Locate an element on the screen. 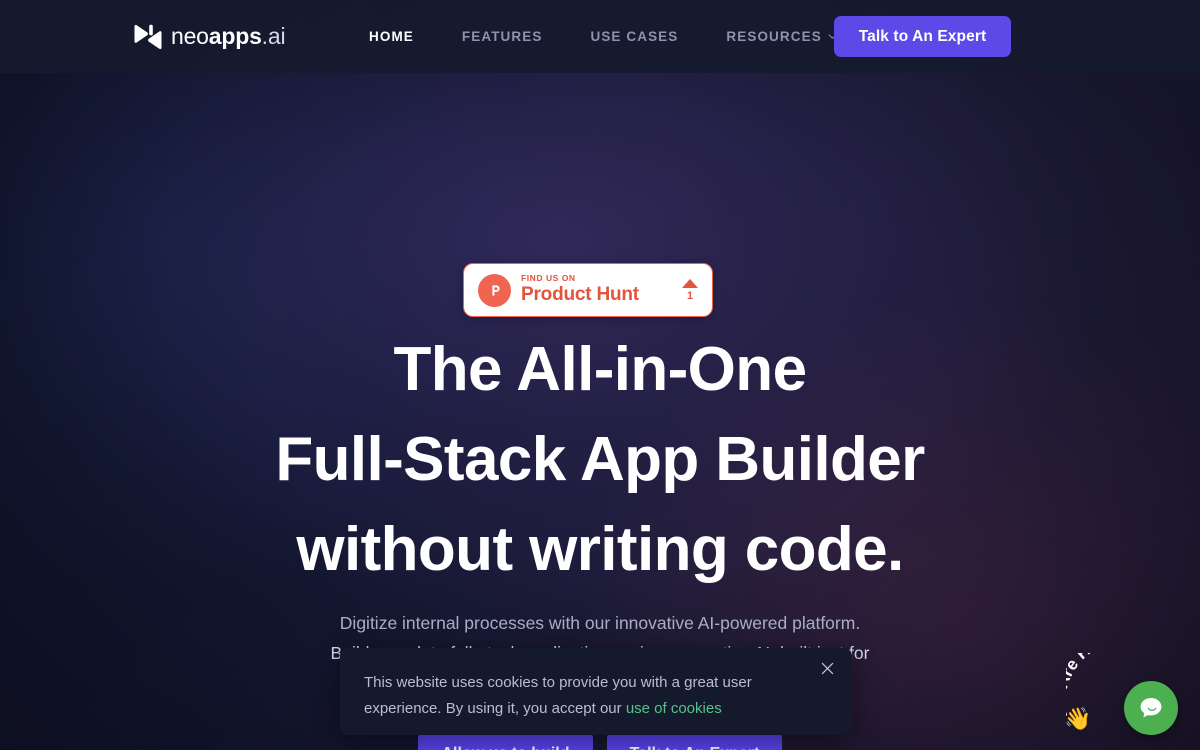  nav-label-home: HOME is located at coordinates (391, 36).